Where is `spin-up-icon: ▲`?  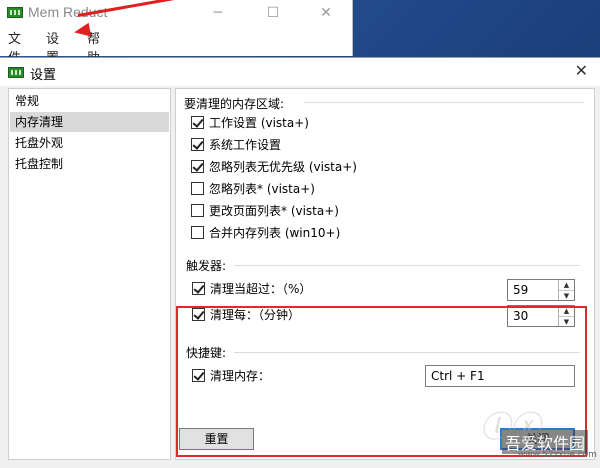 spin-up-icon: ▲ is located at coordinates (566, 285).